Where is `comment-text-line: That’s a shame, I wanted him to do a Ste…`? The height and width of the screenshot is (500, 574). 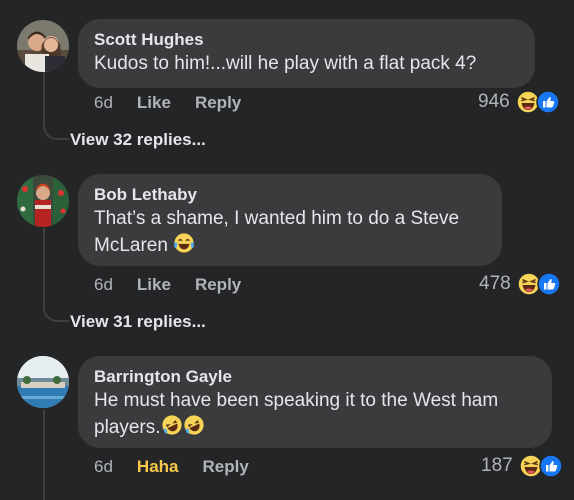
comment-text-line: That’s a shame, I wanted him to do a Ste… is located at coordinates (277, 218).